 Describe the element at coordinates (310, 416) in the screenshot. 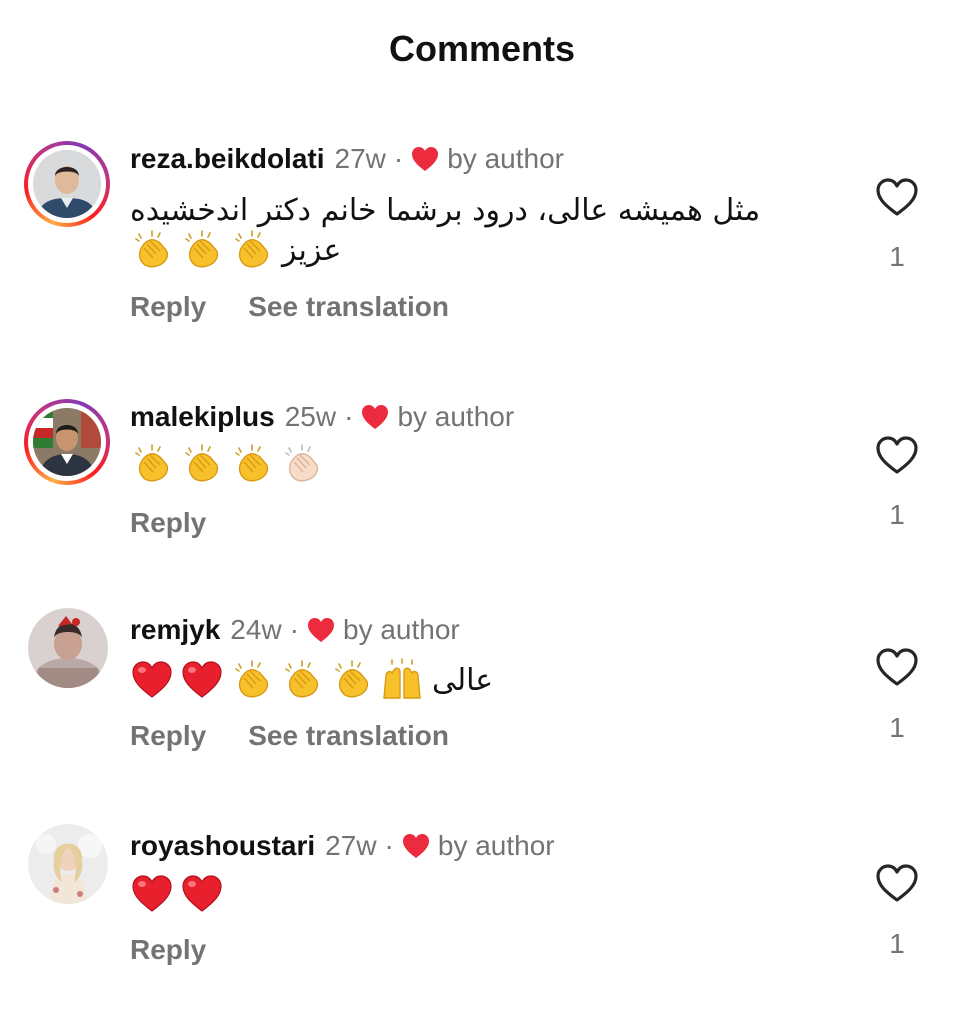

I see `comment-time: 25w` at that location.